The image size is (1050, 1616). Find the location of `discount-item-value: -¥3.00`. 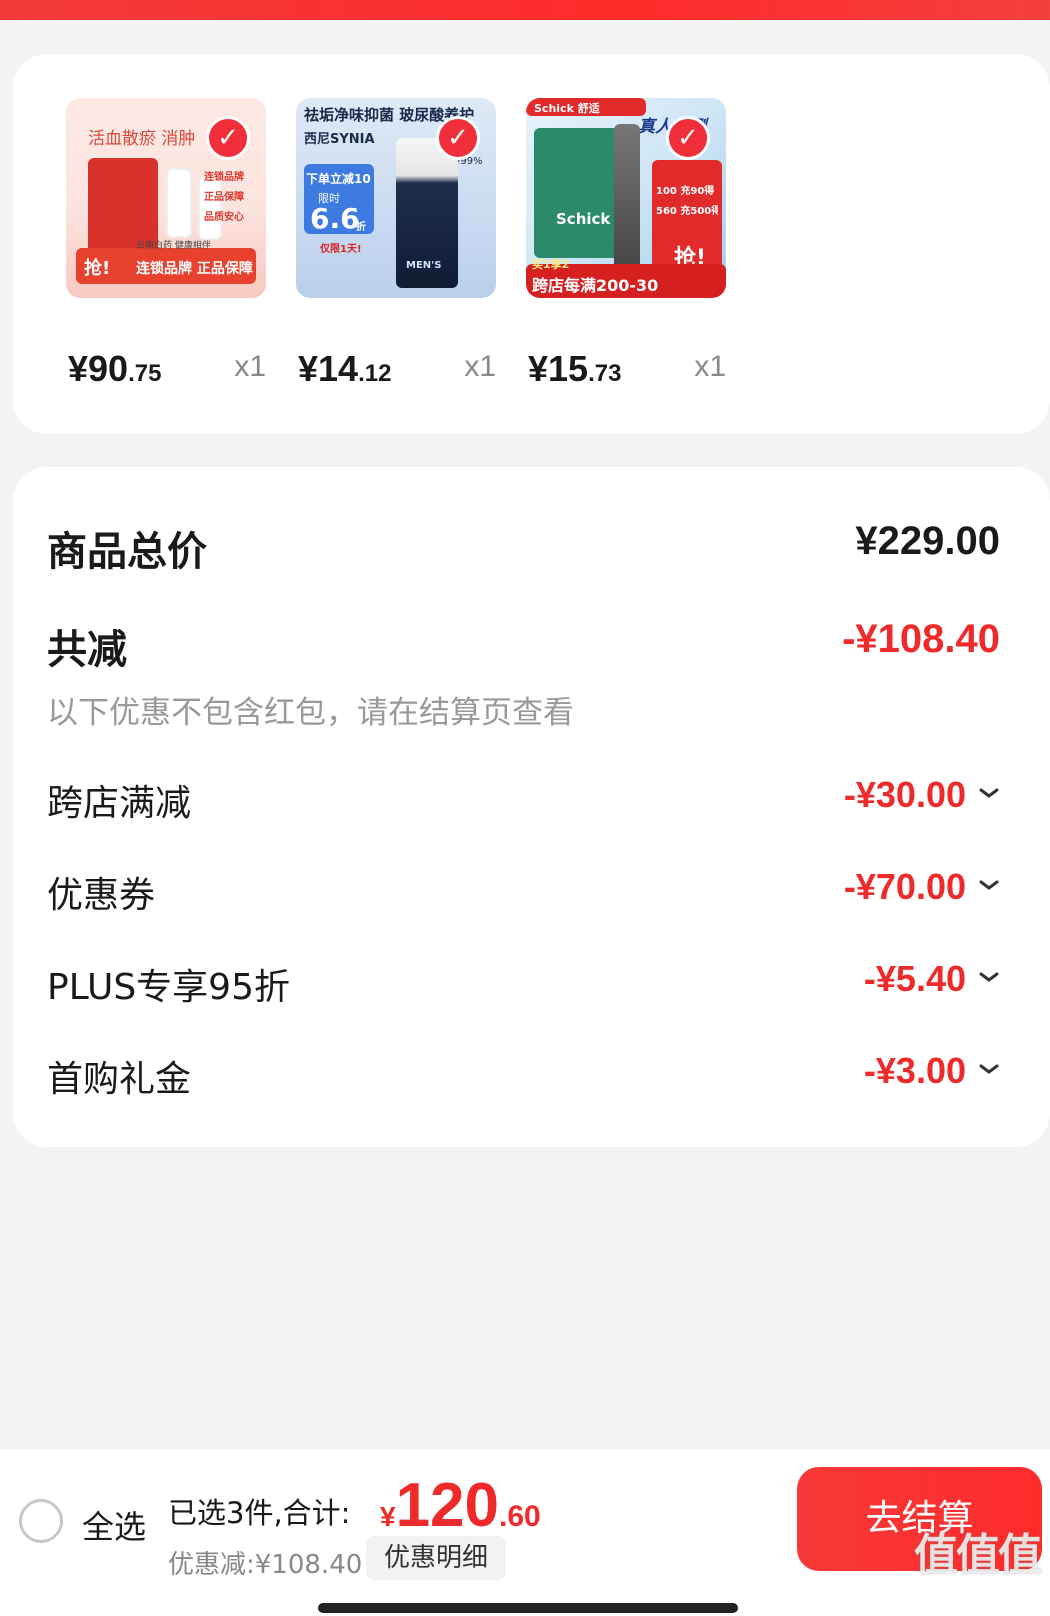

discount-item-value: -¥3.00 is located at coordinates (914, 1070).